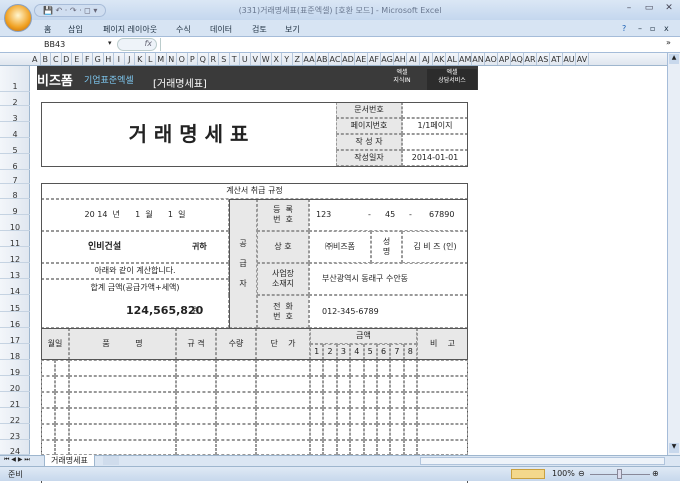 The width and height of the screenshot is (680, 483). I want to click on tab-view: 보기, so click(292, 29).